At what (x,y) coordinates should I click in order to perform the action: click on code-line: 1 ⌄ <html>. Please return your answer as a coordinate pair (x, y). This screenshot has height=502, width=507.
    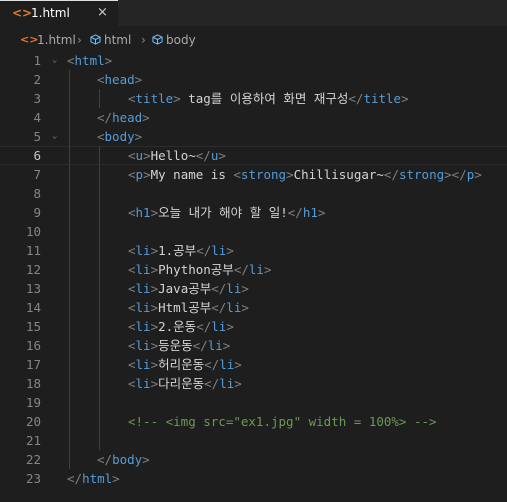
    Looking at the image, I should click on (253, 60).